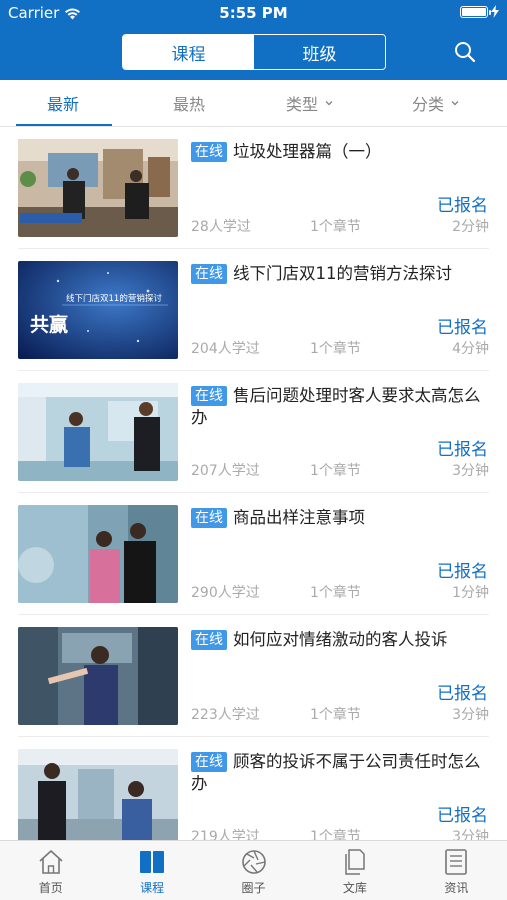 This screenshot has width=507, height=900. What do you see at coordinates (253, 676) in the screenshot?
I see `course-item: 在线 如何应对情绪激动的客人投诉 已报名 223人学过 1个章节 3分钟` at bounding box center [253, 676].